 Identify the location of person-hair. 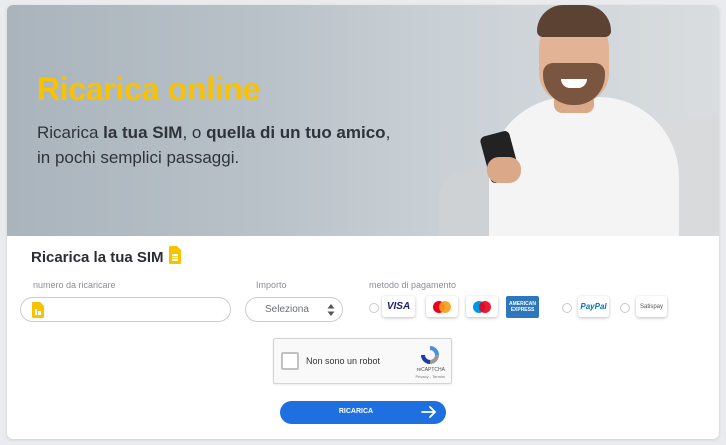
(574, 21).